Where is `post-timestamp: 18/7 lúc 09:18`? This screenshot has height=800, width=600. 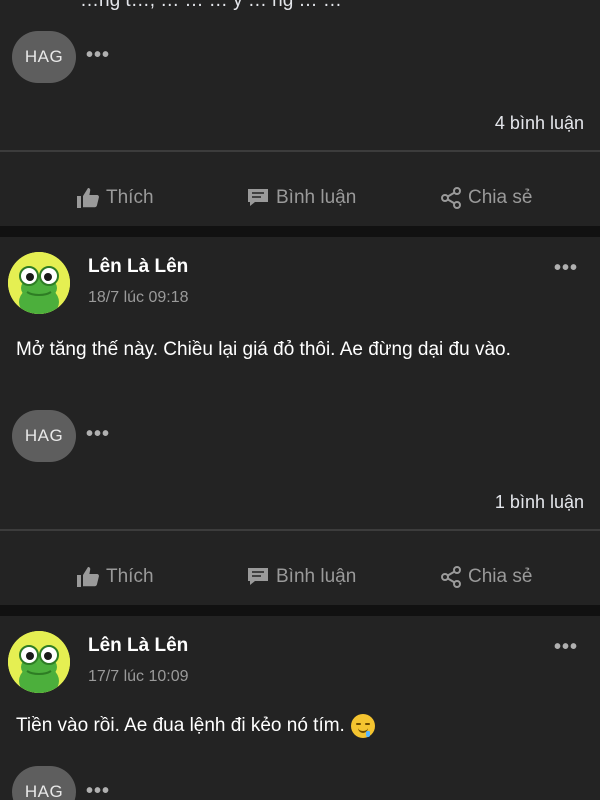
post-timestamp: 18/7 lúc 09:18 is located at coordinates (138, 298).